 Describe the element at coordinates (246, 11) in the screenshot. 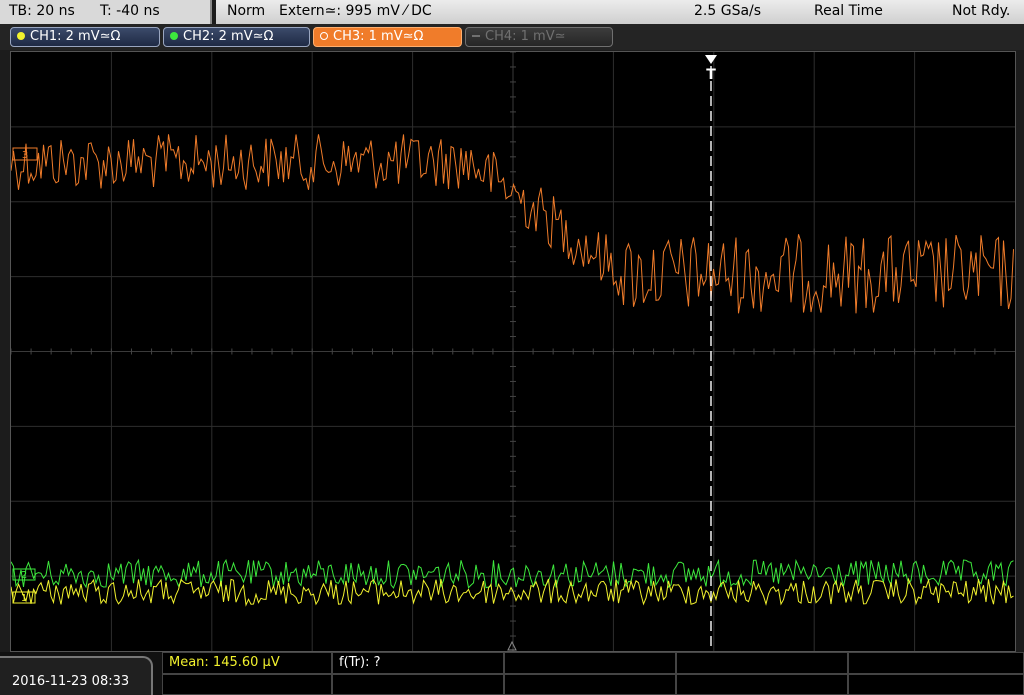

I see `acq-mode-readout: Norm` at that location.